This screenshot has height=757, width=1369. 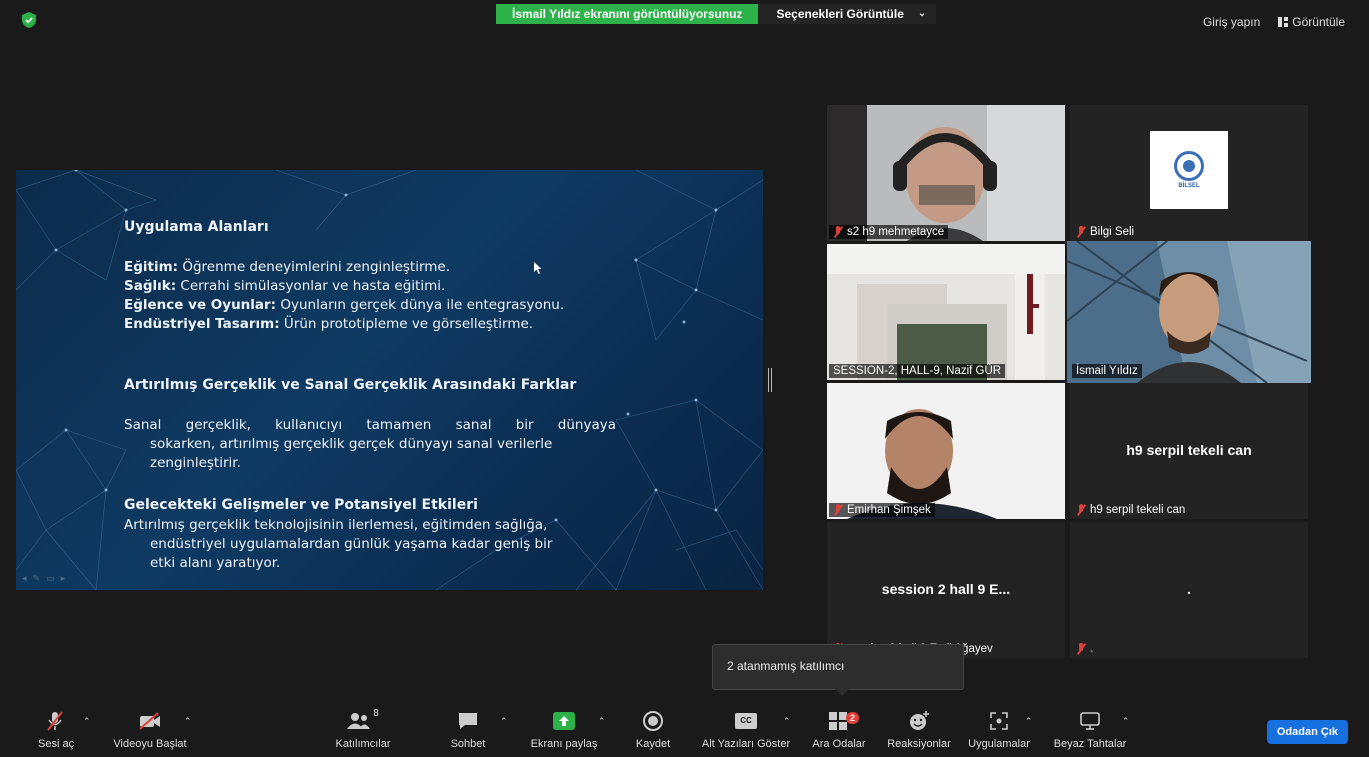 What do you see at coordinates (66, 578) in the screenshot?
I see `arrow-right-icon: ▸` at bounding box center [66, 578].